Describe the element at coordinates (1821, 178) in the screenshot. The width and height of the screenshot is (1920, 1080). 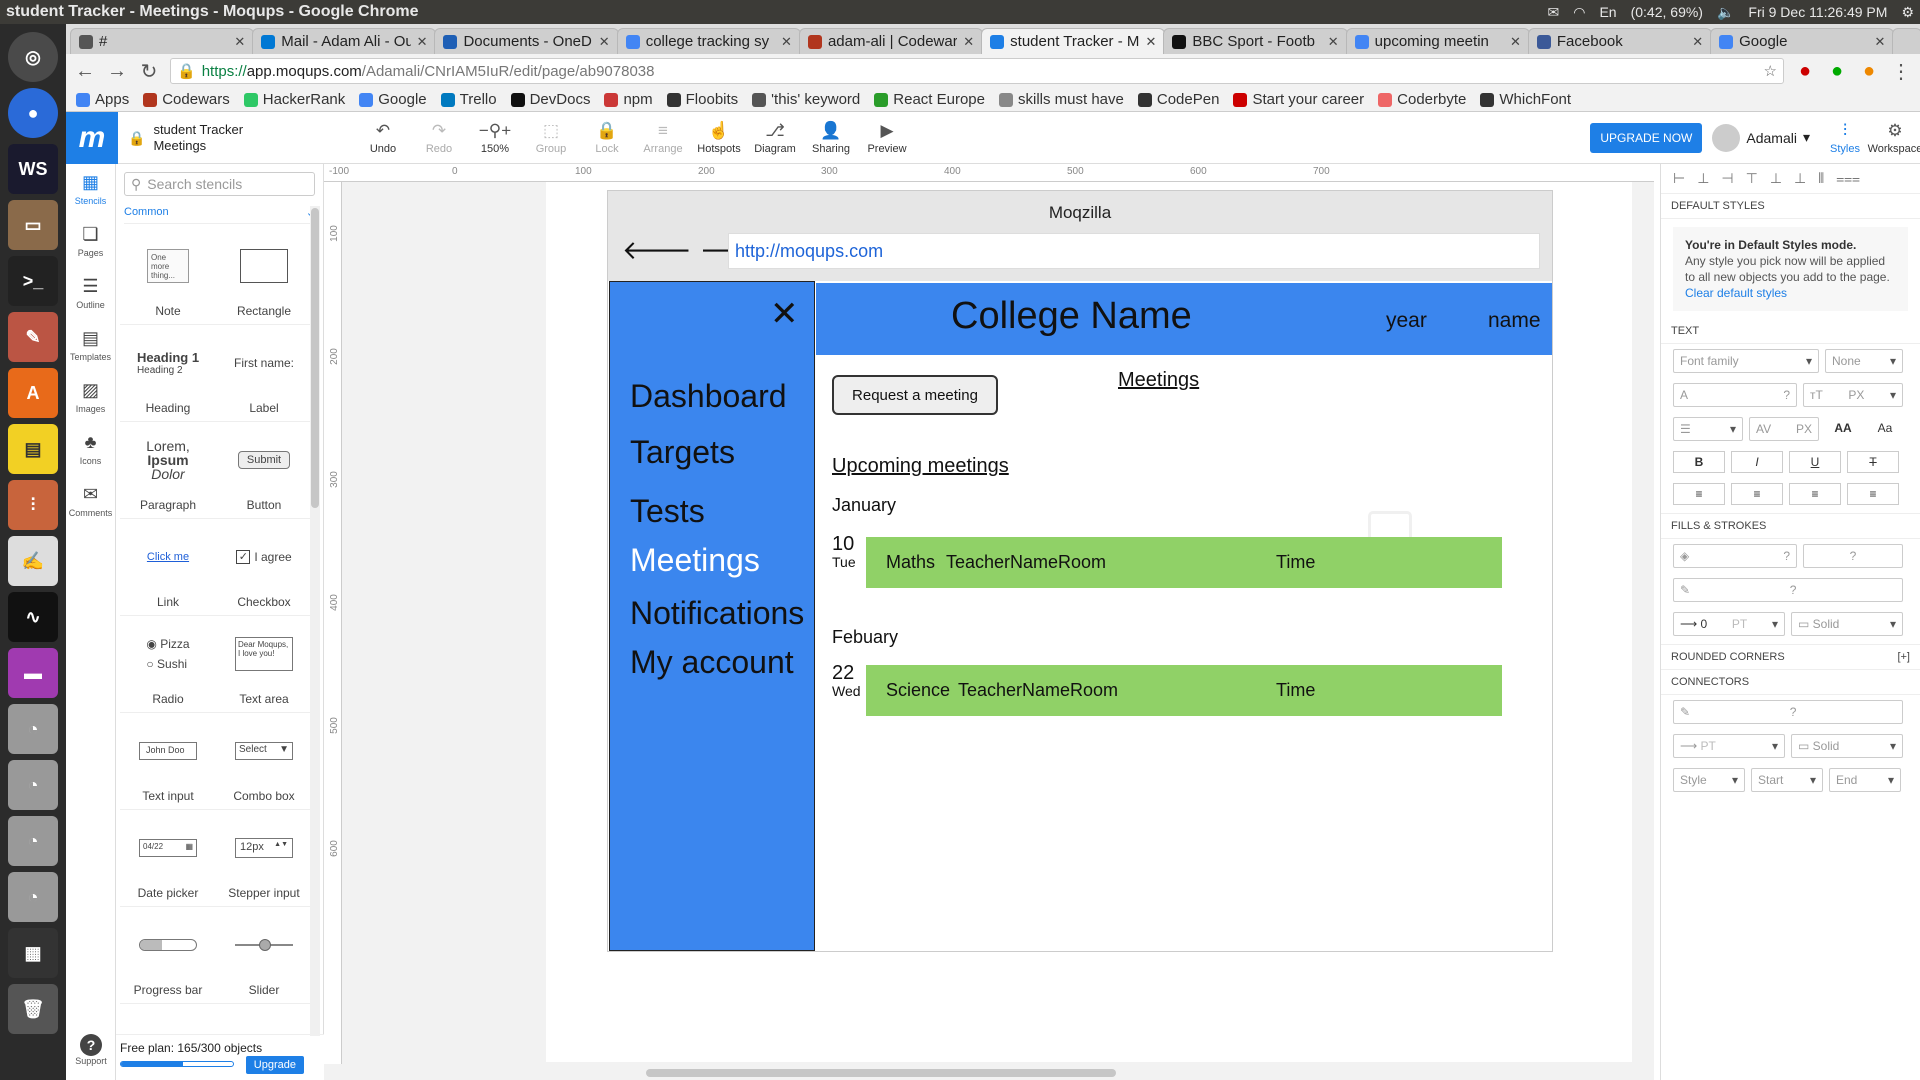
I see `distribute-h-icon: ⫴` at that location.